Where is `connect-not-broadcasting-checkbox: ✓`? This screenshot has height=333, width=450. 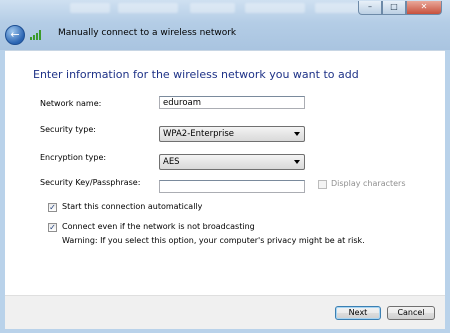
connect-not-broadcasting-checkbox: ✓ is located at coordinates (52, 227).